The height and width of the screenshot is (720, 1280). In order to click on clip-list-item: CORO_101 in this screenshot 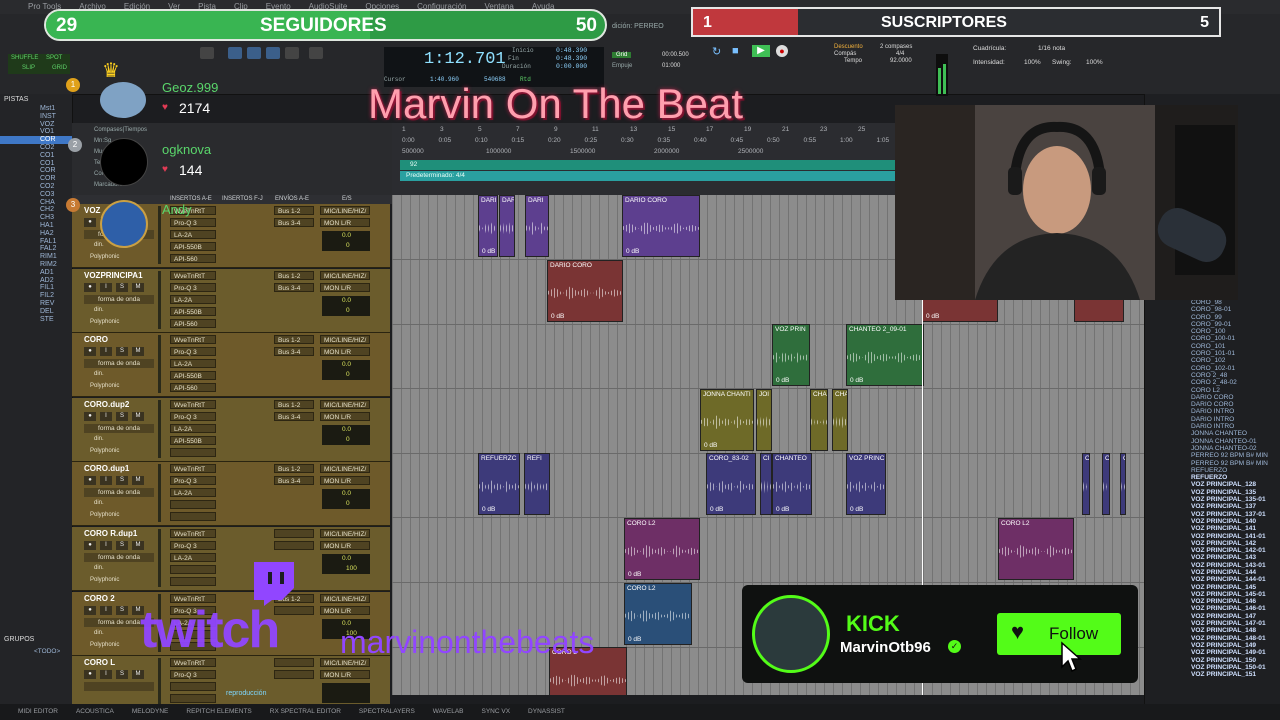, I will do `click(1212, 346)`.